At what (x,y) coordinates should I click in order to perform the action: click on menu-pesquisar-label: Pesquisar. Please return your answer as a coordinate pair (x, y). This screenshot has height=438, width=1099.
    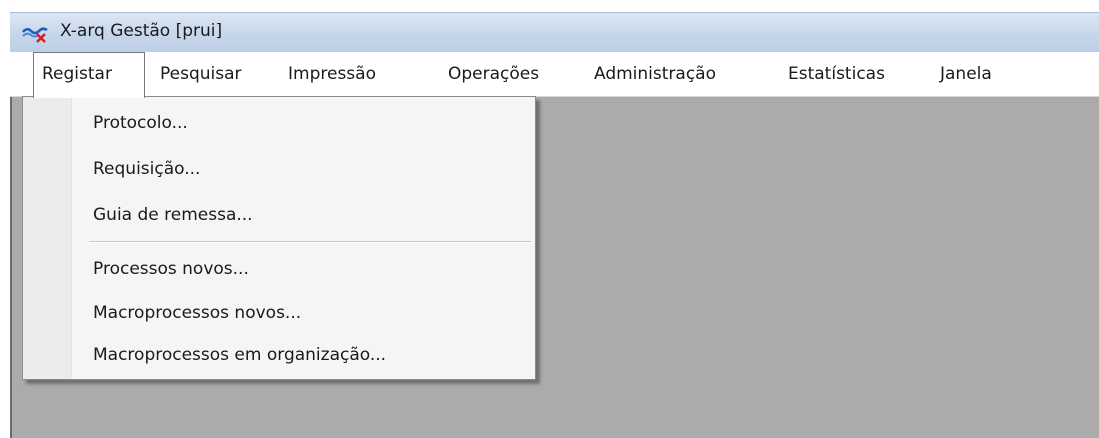
    Looking at the image, I should click on (201, 74).